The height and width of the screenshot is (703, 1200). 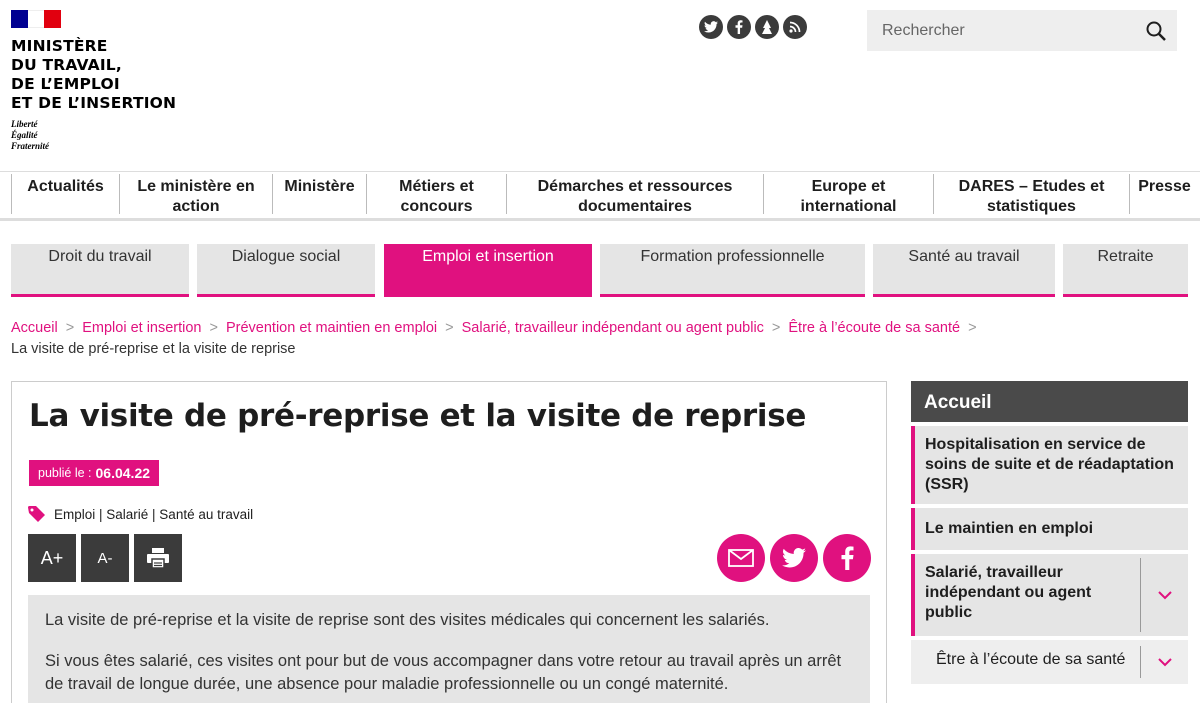 I want to click on breadcrumb-link-emploi: Emploi et insertion, so click(x=141, y=328).